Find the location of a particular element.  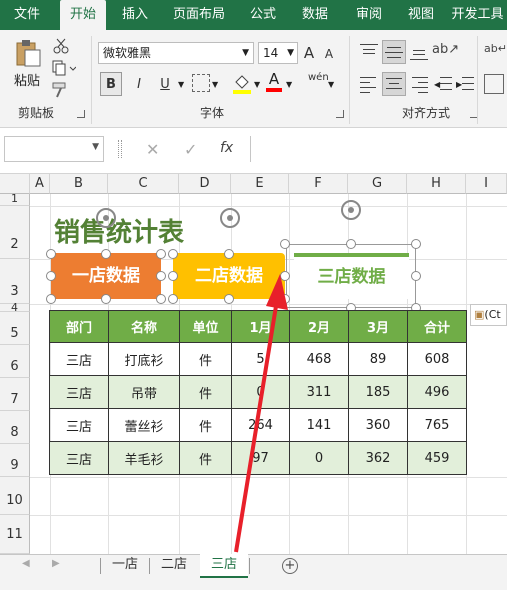

sheet-tab-bar is located at coordinates (253, 566).